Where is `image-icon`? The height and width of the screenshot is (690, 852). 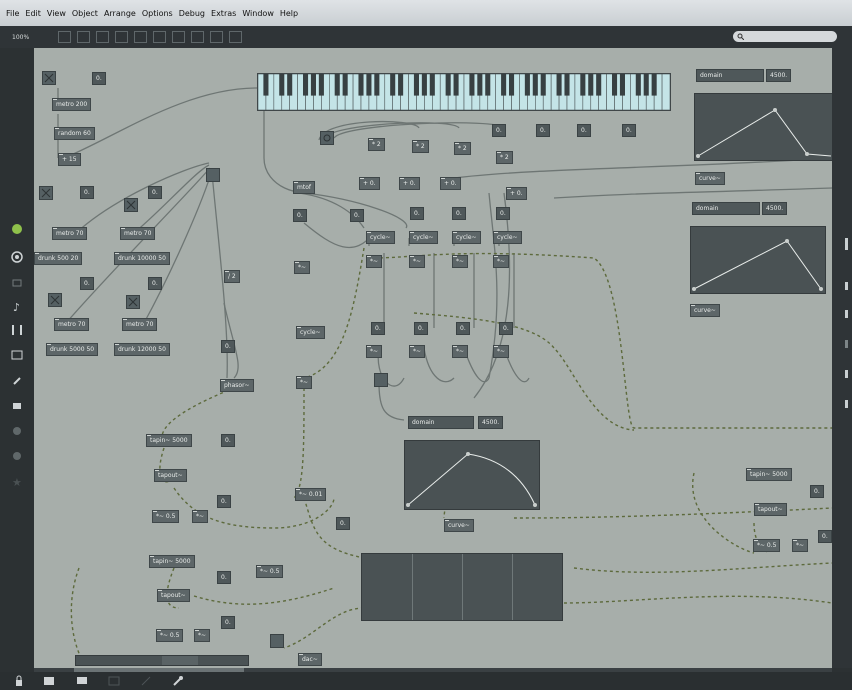 image-icon is located at coordinates (17, 355).